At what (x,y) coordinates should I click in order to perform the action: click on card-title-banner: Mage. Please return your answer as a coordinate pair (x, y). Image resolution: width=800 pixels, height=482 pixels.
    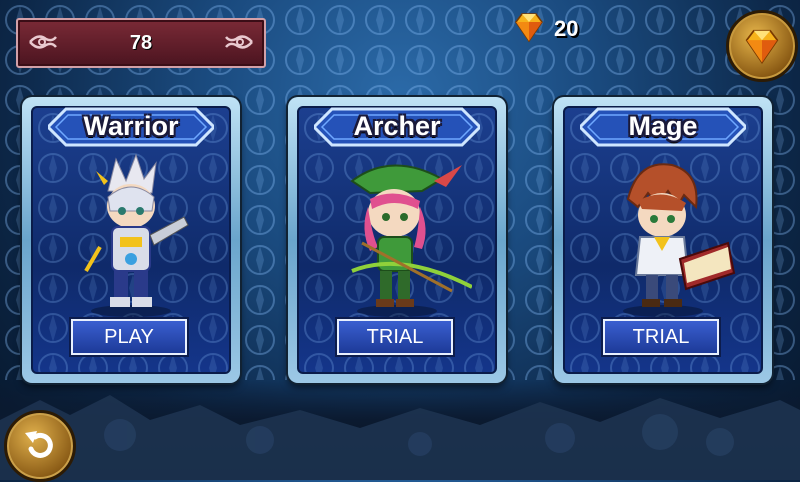
    Looking at the image, I should click on (663, 127).